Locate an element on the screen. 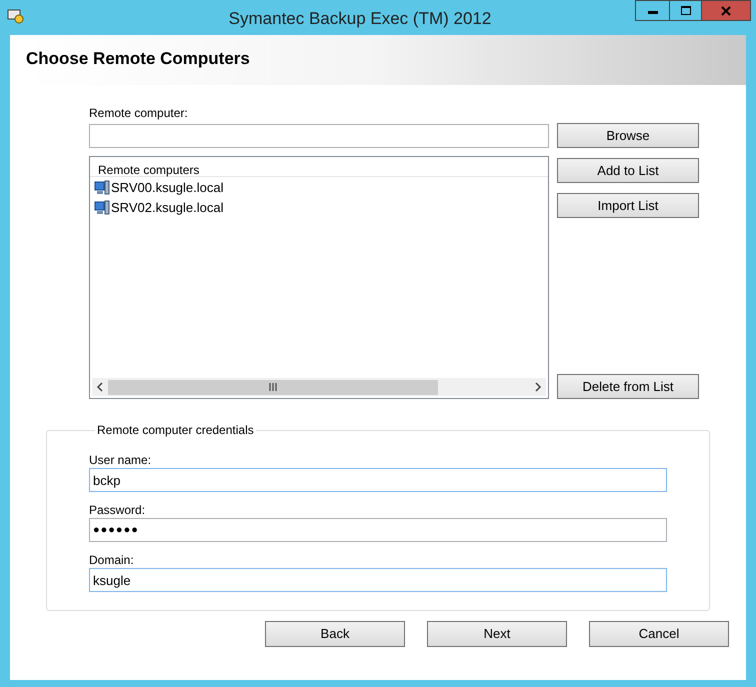 The image size is (756, 687). scrollbar-thumb is located at coordinates (273, 387).